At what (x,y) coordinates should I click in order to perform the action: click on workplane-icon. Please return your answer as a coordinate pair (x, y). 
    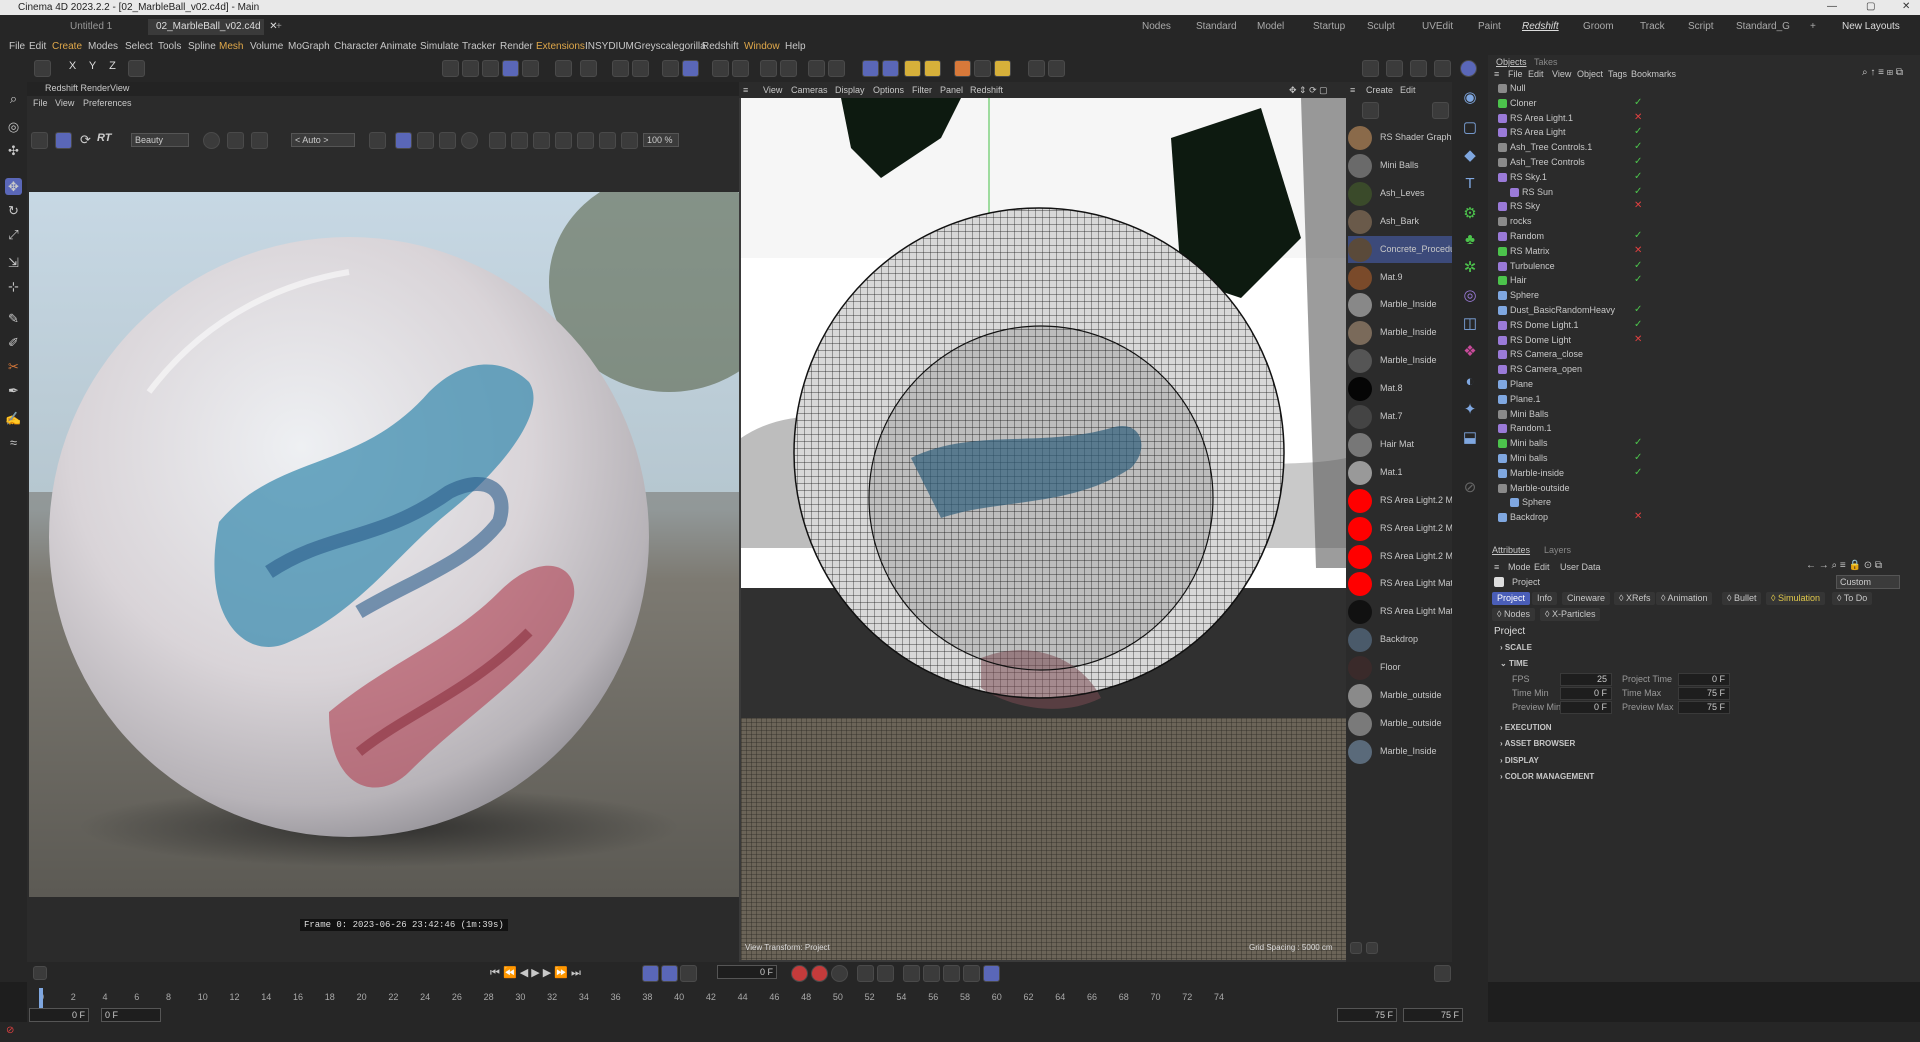
    Looking at the image, I should click on (690, 68).